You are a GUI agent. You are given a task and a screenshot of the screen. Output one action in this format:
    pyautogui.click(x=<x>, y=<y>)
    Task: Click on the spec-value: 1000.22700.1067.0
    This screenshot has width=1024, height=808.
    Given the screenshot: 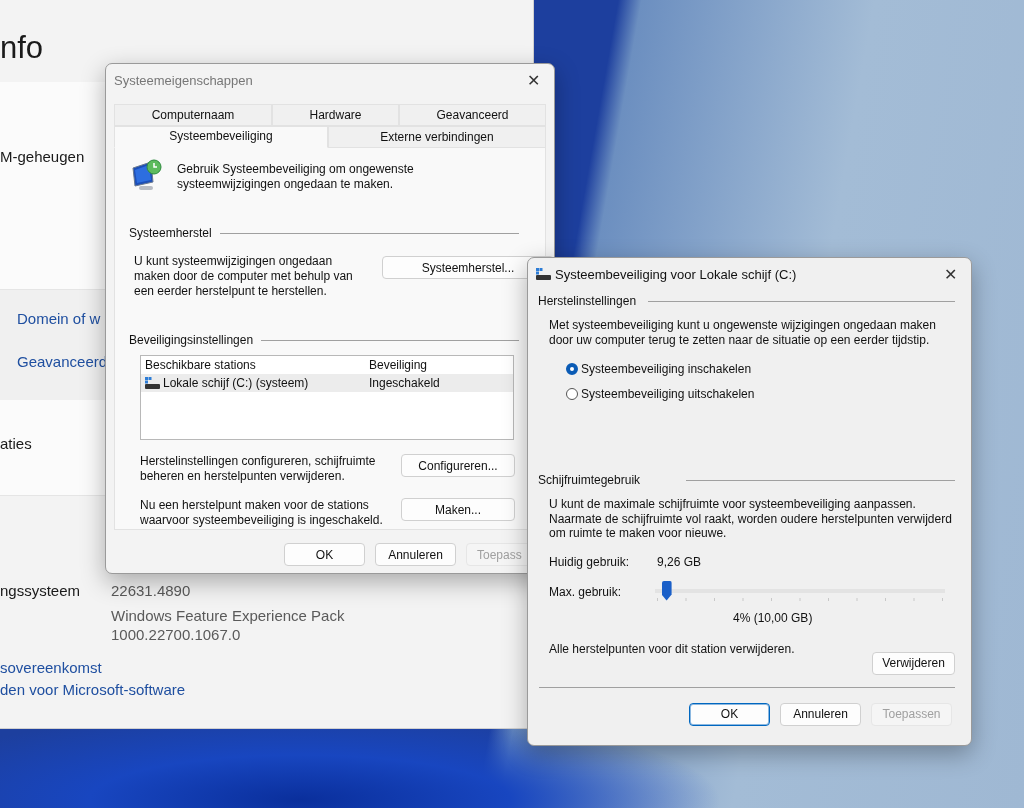 What is the action you would take?
    pyautogui.click(x=176, y=634)
    